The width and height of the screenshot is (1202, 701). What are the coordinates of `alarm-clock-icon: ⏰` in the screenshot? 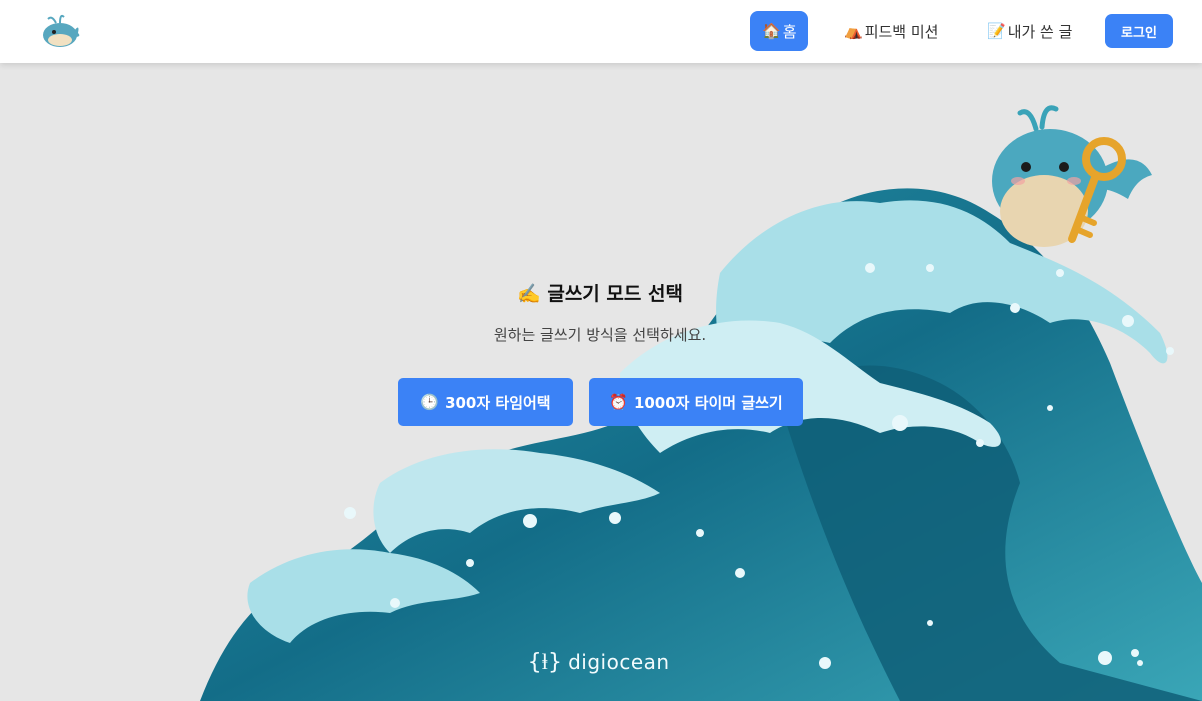 It's located at (618, 402).